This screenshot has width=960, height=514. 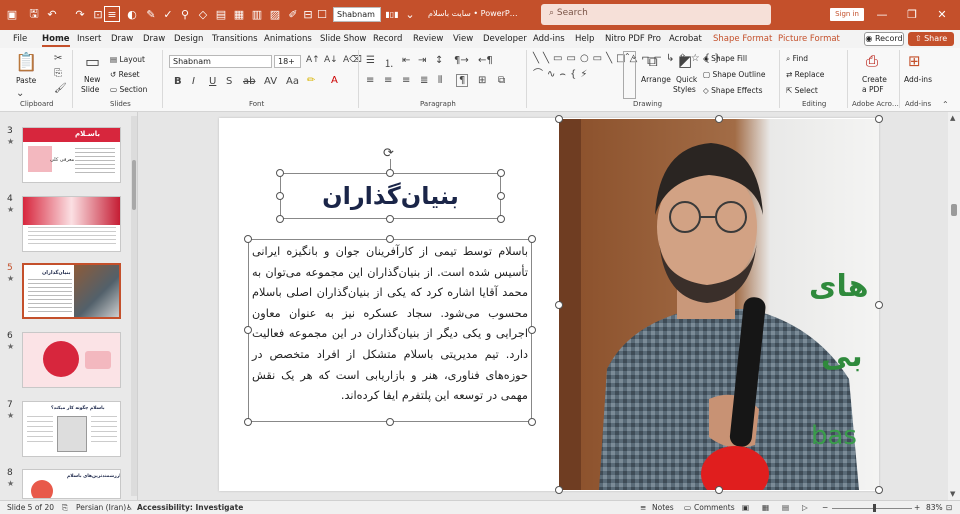 I want to click on slide-thumbnail-7: باسلام چگونه کار میکند؟, so click(x=71, y=429).